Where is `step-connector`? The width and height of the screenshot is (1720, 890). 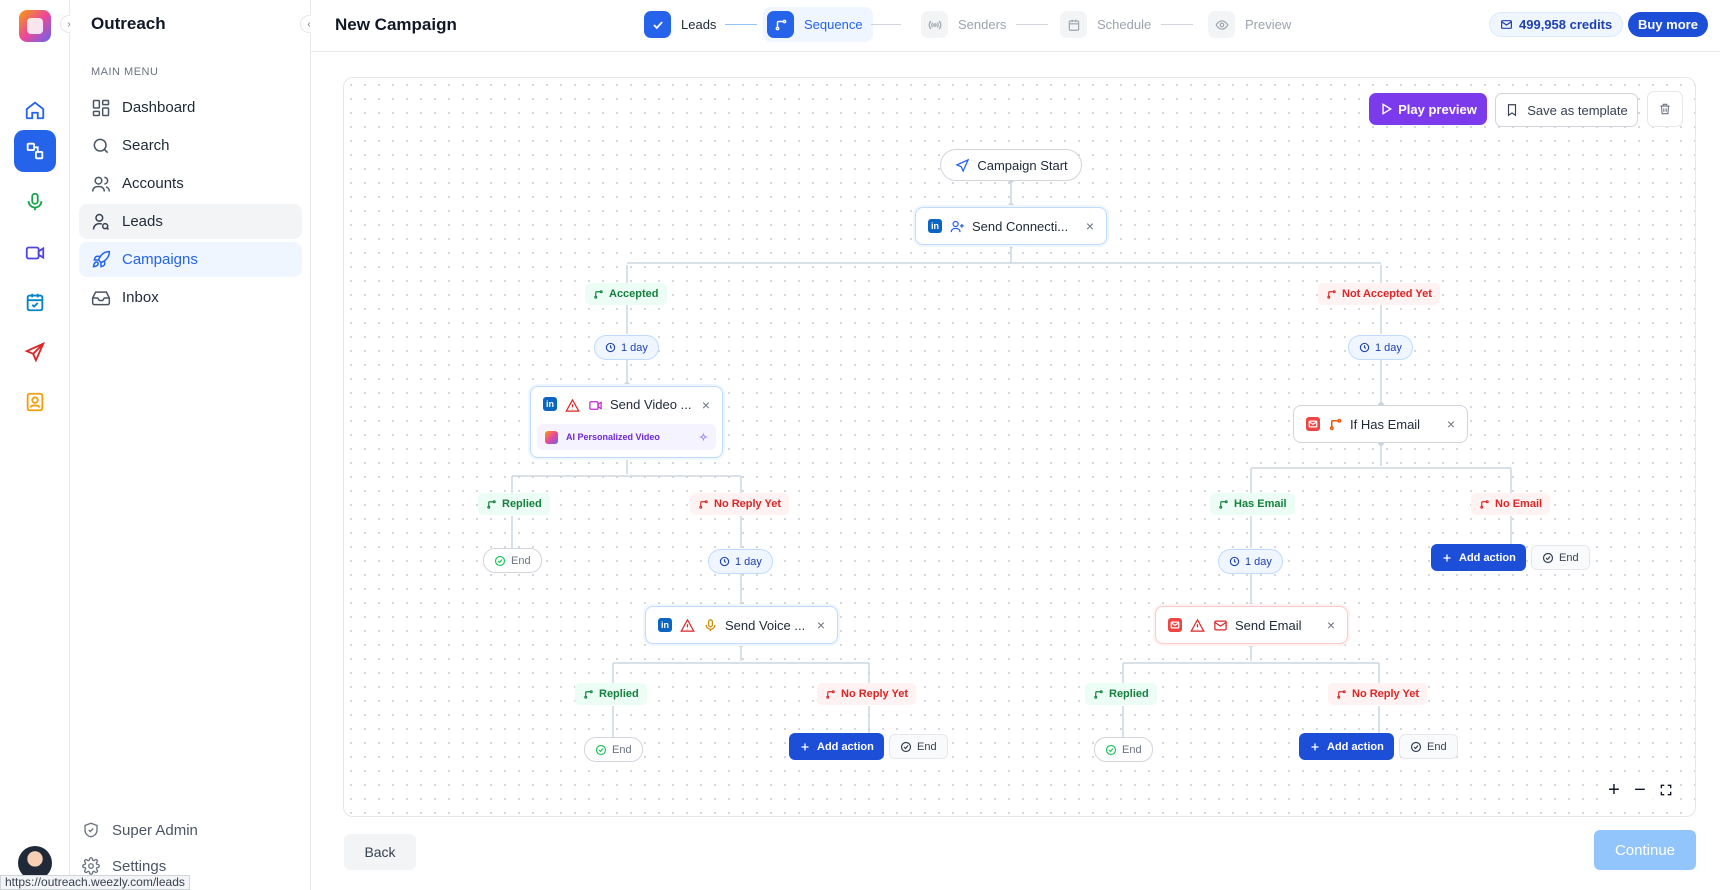
step-connector is located at coordinates (886, 24).